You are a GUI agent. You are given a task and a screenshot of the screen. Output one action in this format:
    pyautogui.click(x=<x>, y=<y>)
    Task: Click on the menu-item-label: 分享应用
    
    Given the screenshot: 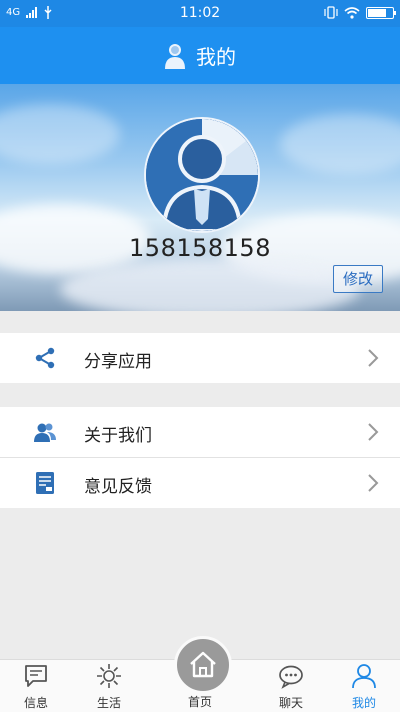 What is the action you would take?
    pyautogui.click(x=118, y=362)
    